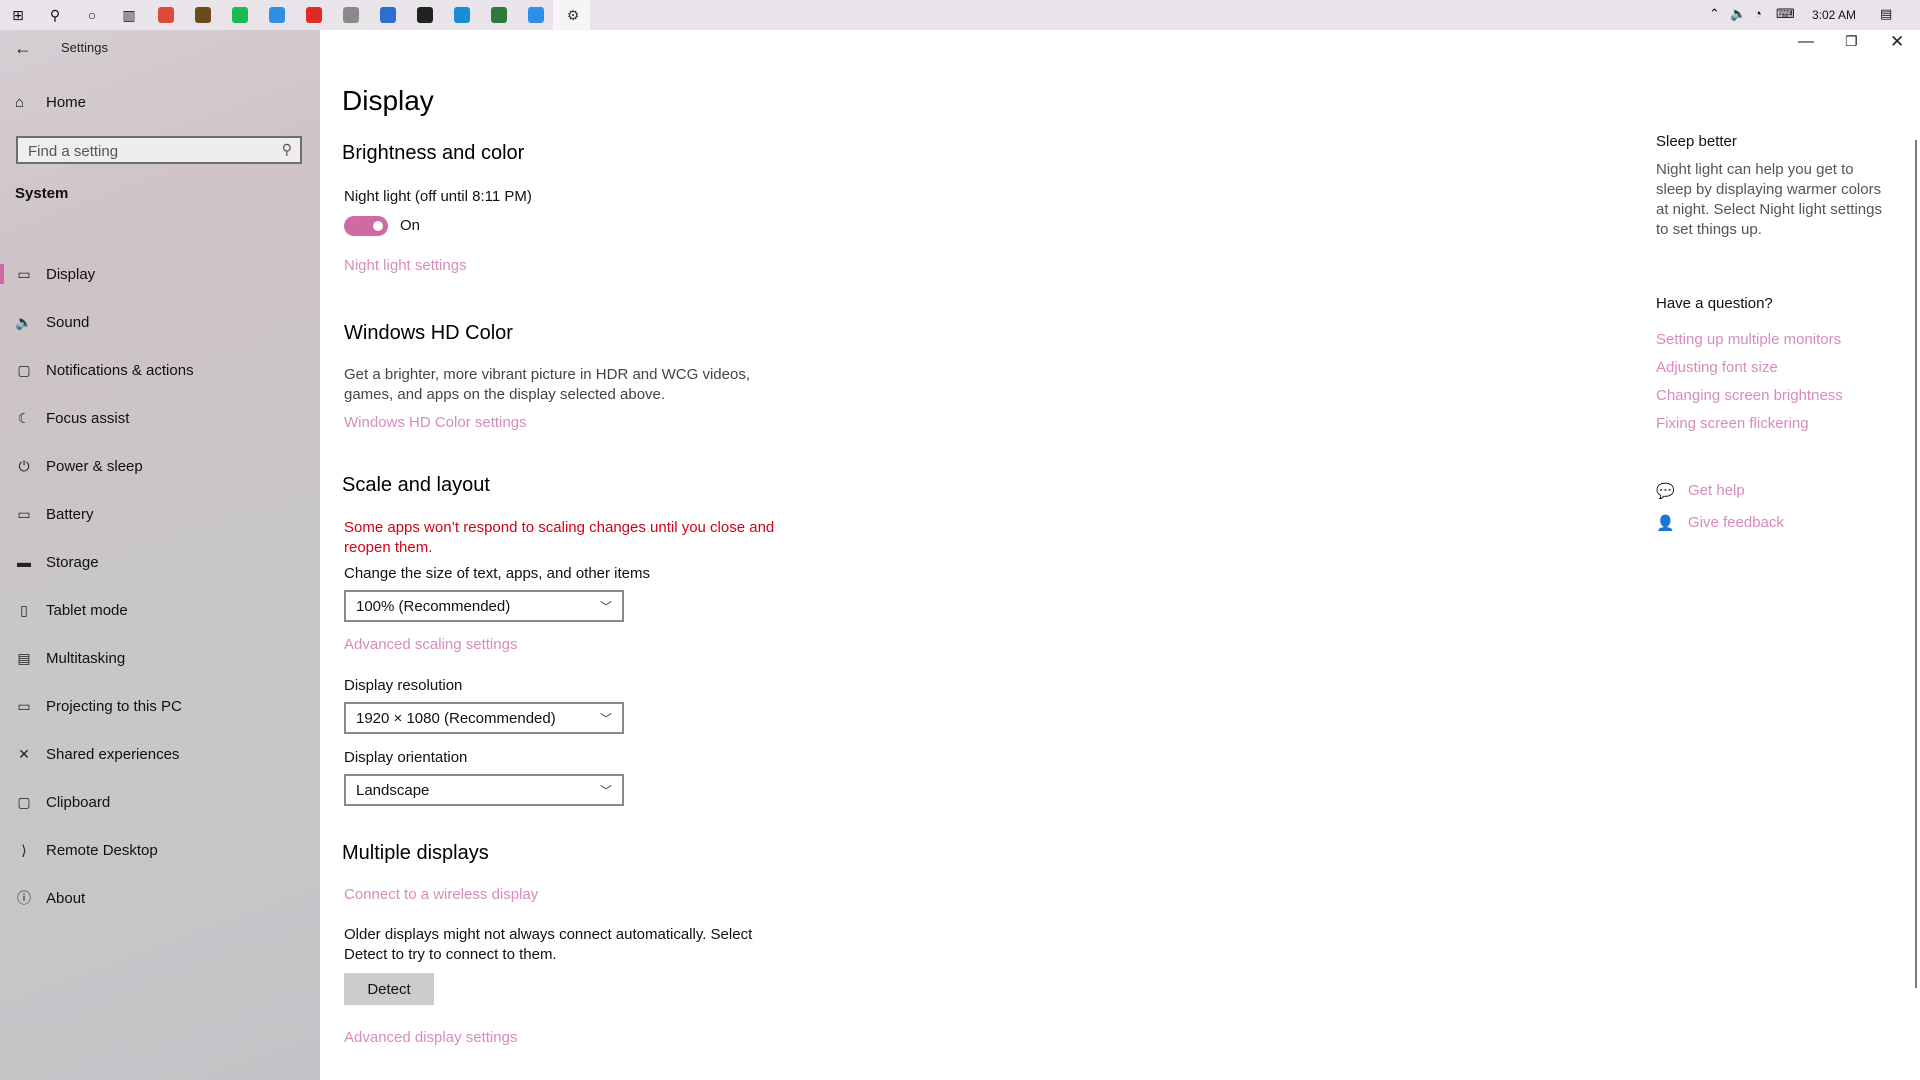 The image size is (1920, 1080). I want to click on battery-icon: ▭, so click(24, 513).